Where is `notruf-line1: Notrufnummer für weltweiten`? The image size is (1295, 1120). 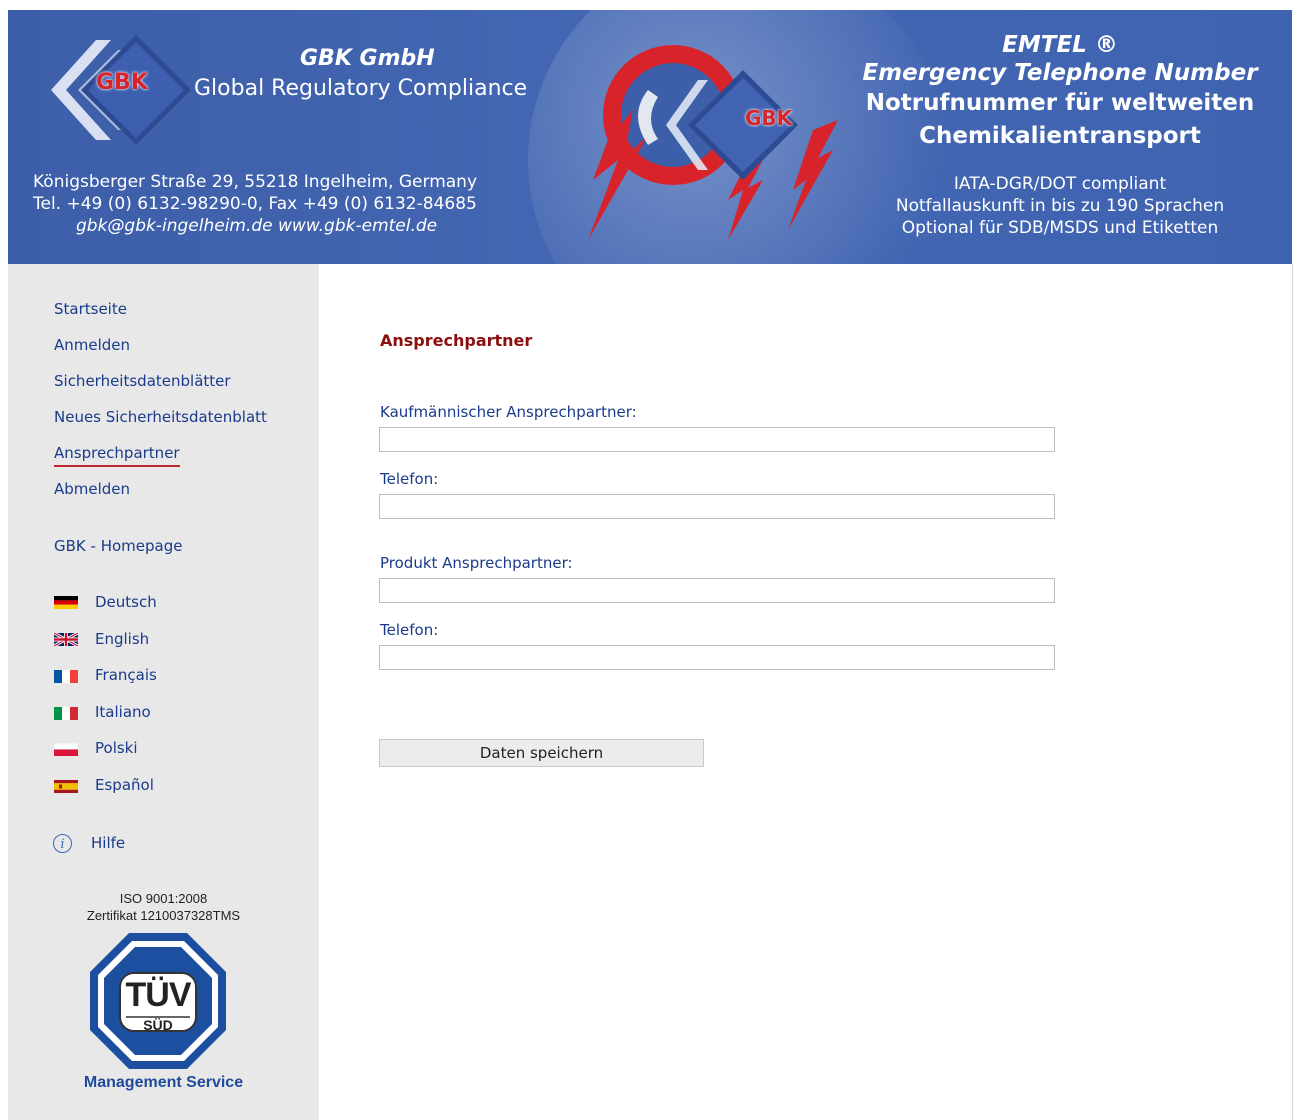 notruf-line1: Notrufnummer für weltweiten is located at coordinates (1060, 103).